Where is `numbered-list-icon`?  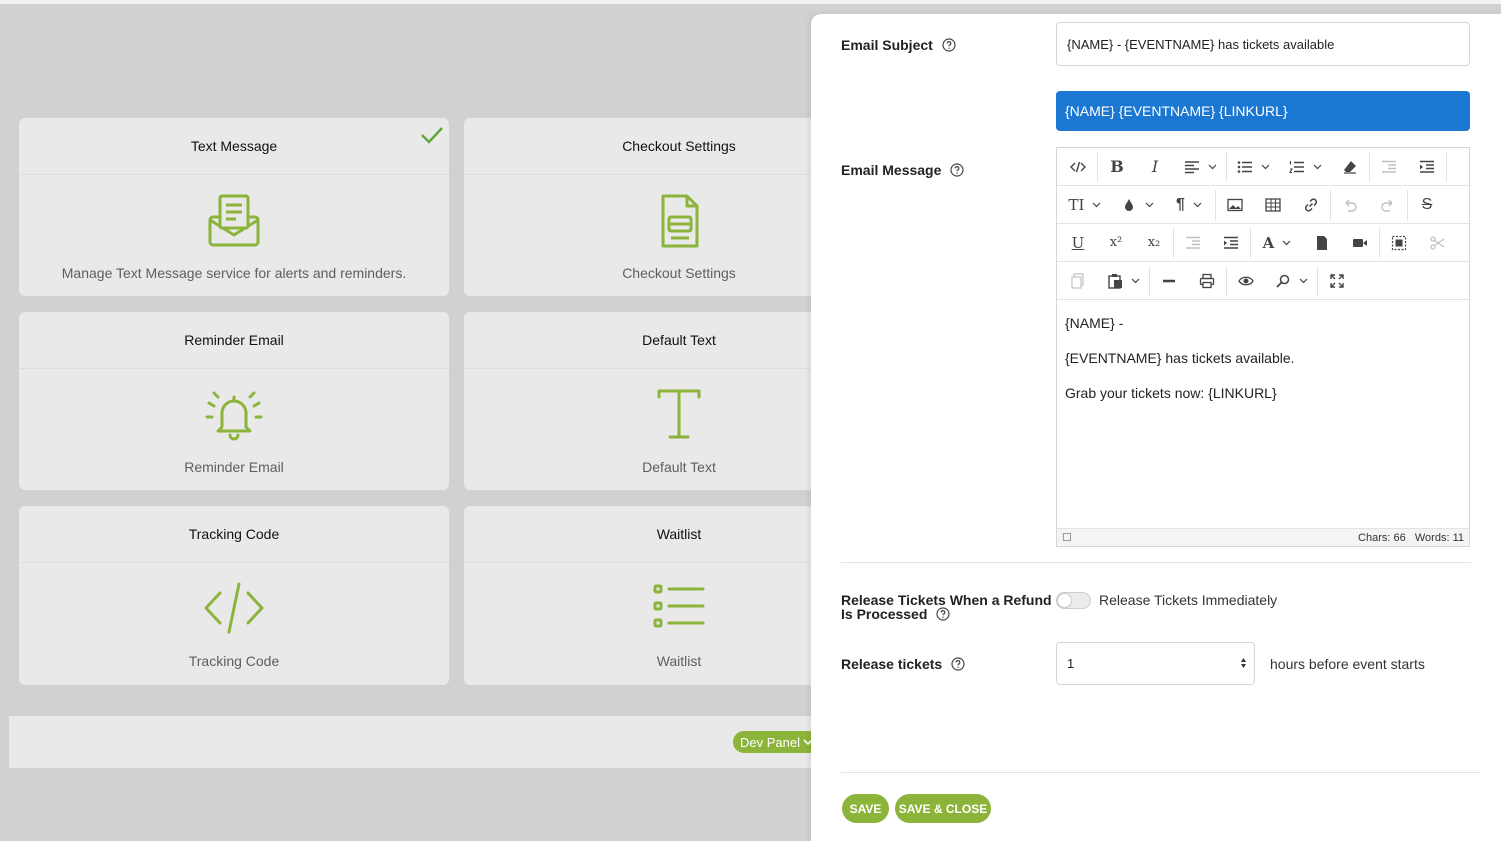
numbered-list-icon is located at coordinates (1305, 167).